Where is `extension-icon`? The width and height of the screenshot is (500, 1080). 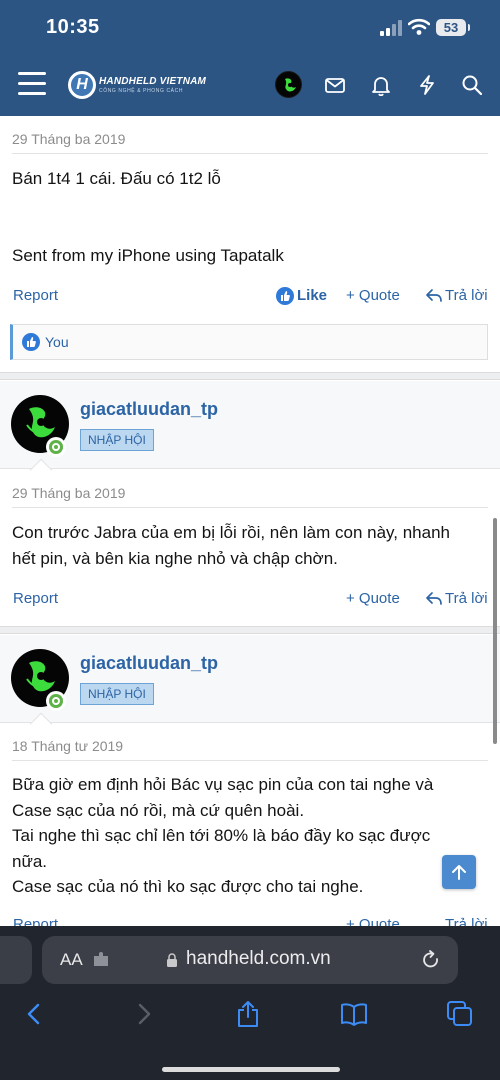
extension-icon is located at coordinates (101, 960).